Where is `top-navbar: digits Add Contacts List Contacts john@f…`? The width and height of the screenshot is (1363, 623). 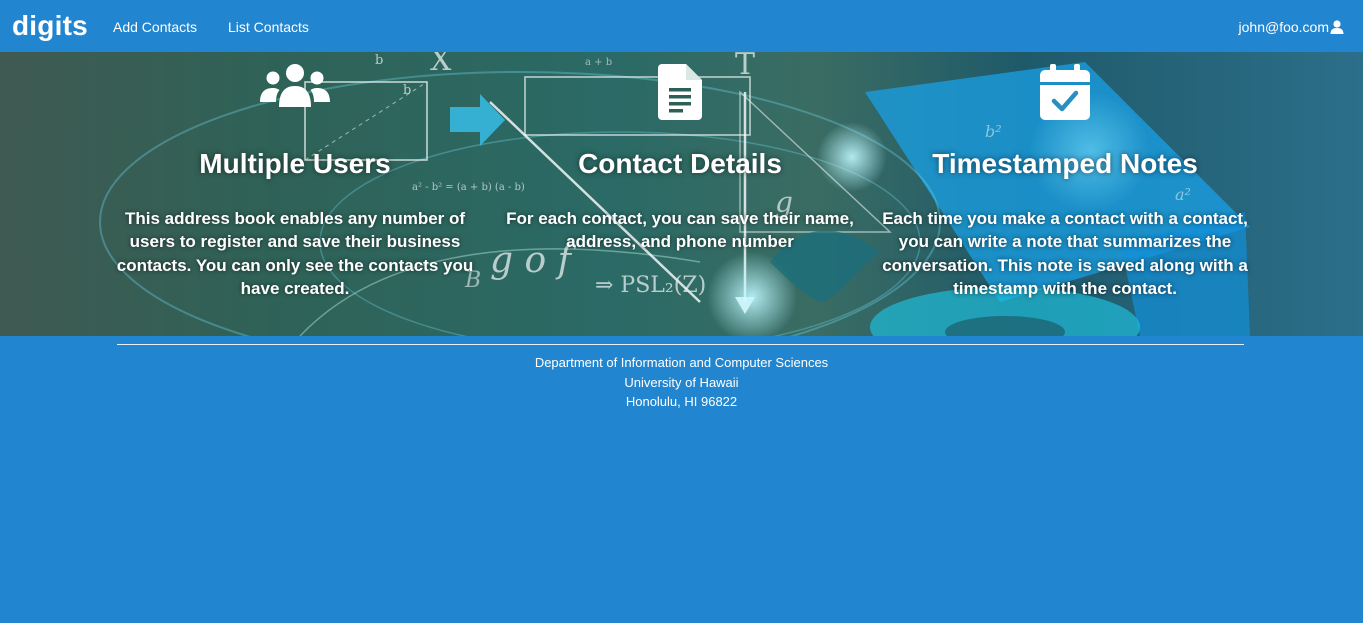 top-navbar: digits Add Contacts List Contacts john@f… is located at coordinates (681, 26).